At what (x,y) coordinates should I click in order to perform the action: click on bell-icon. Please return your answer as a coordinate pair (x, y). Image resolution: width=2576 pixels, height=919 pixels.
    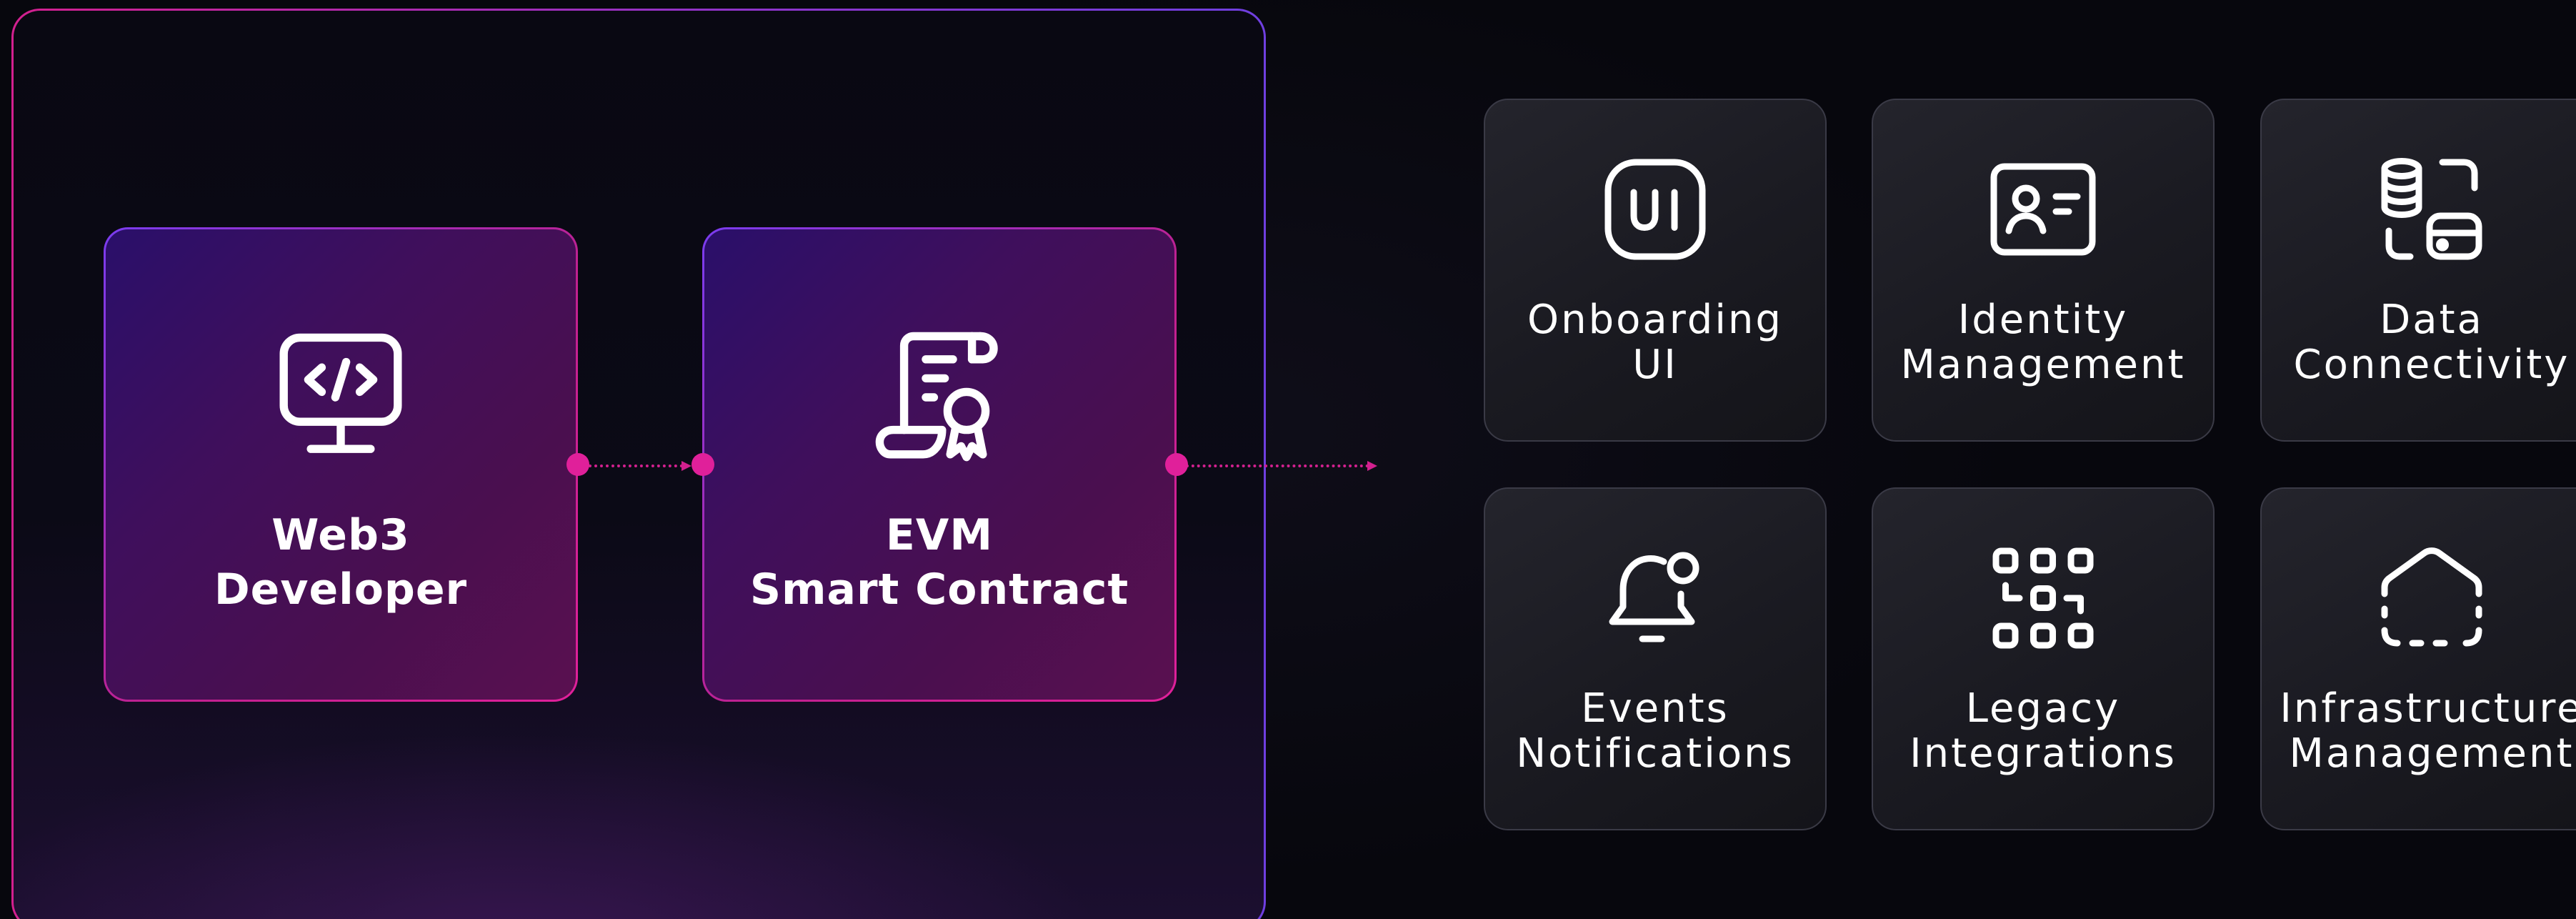
    Looking at the image, I should click on (1656, 598).